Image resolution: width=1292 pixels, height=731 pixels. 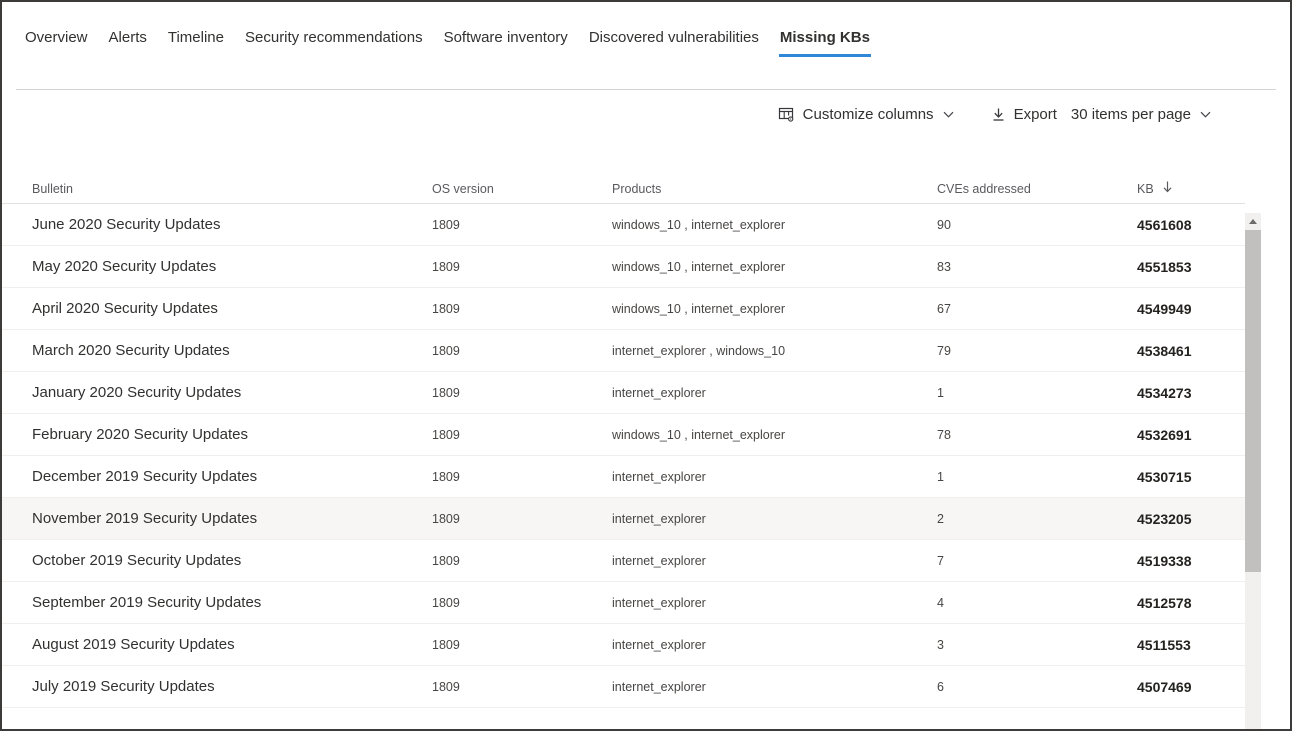 What do you see at coordinates (699, 350) in the screenshot?
I see `cell-products: internet_explorer , windows_10` at bounding box center [699, 350].